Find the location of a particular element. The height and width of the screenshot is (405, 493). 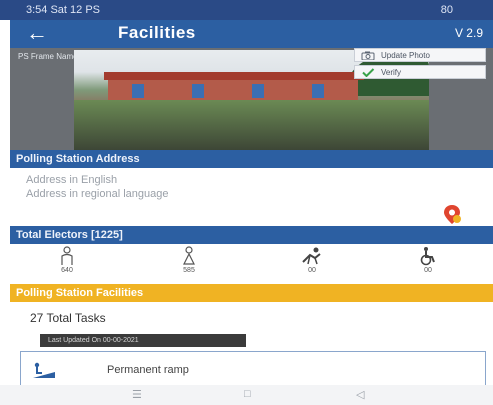

app-bar: ← Facilities V 2.9 is located at coordinates (251, 34).